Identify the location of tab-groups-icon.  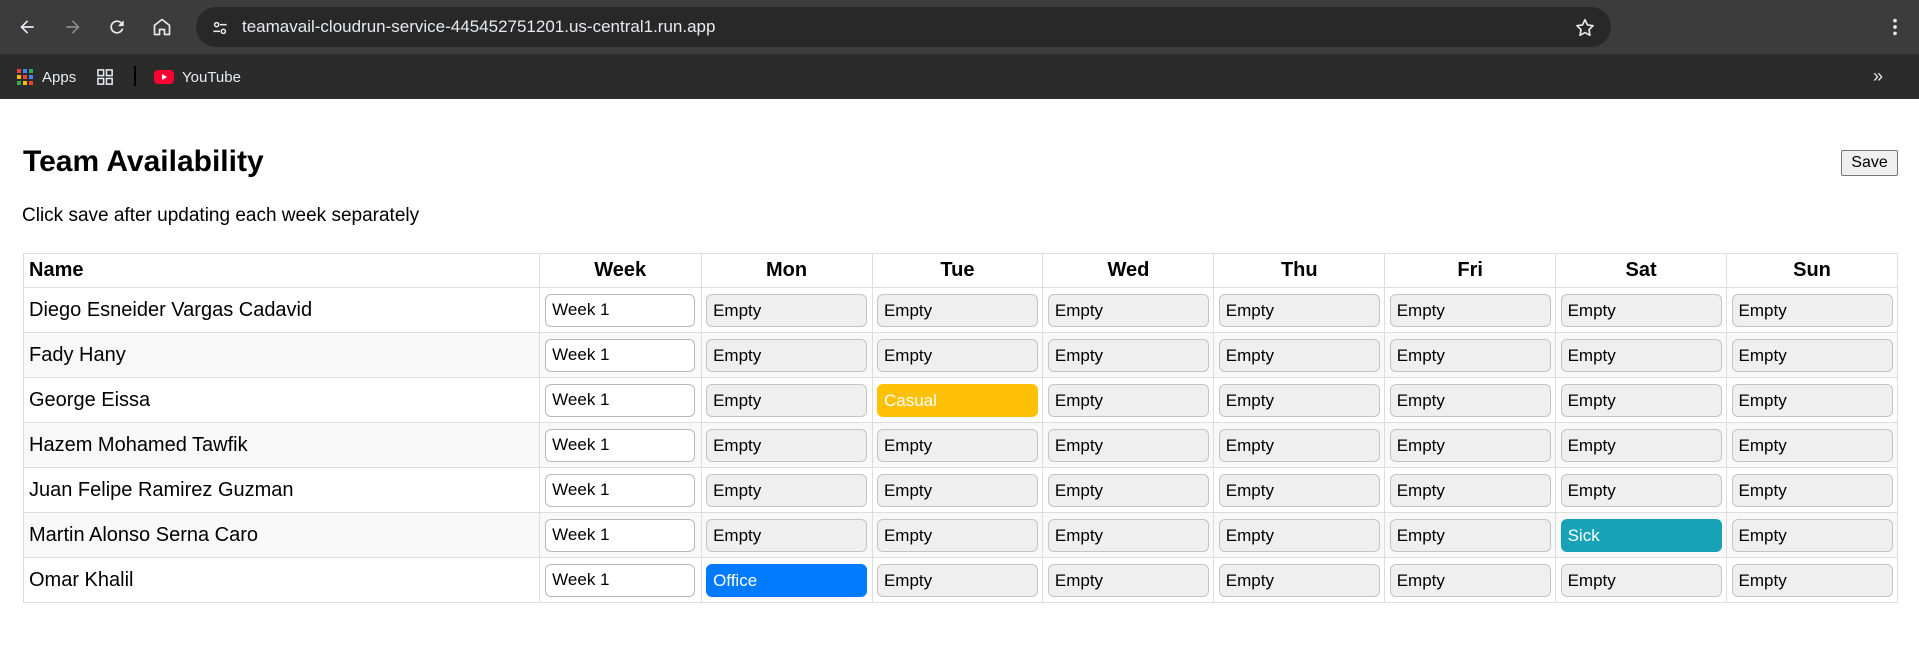
(105, 77).